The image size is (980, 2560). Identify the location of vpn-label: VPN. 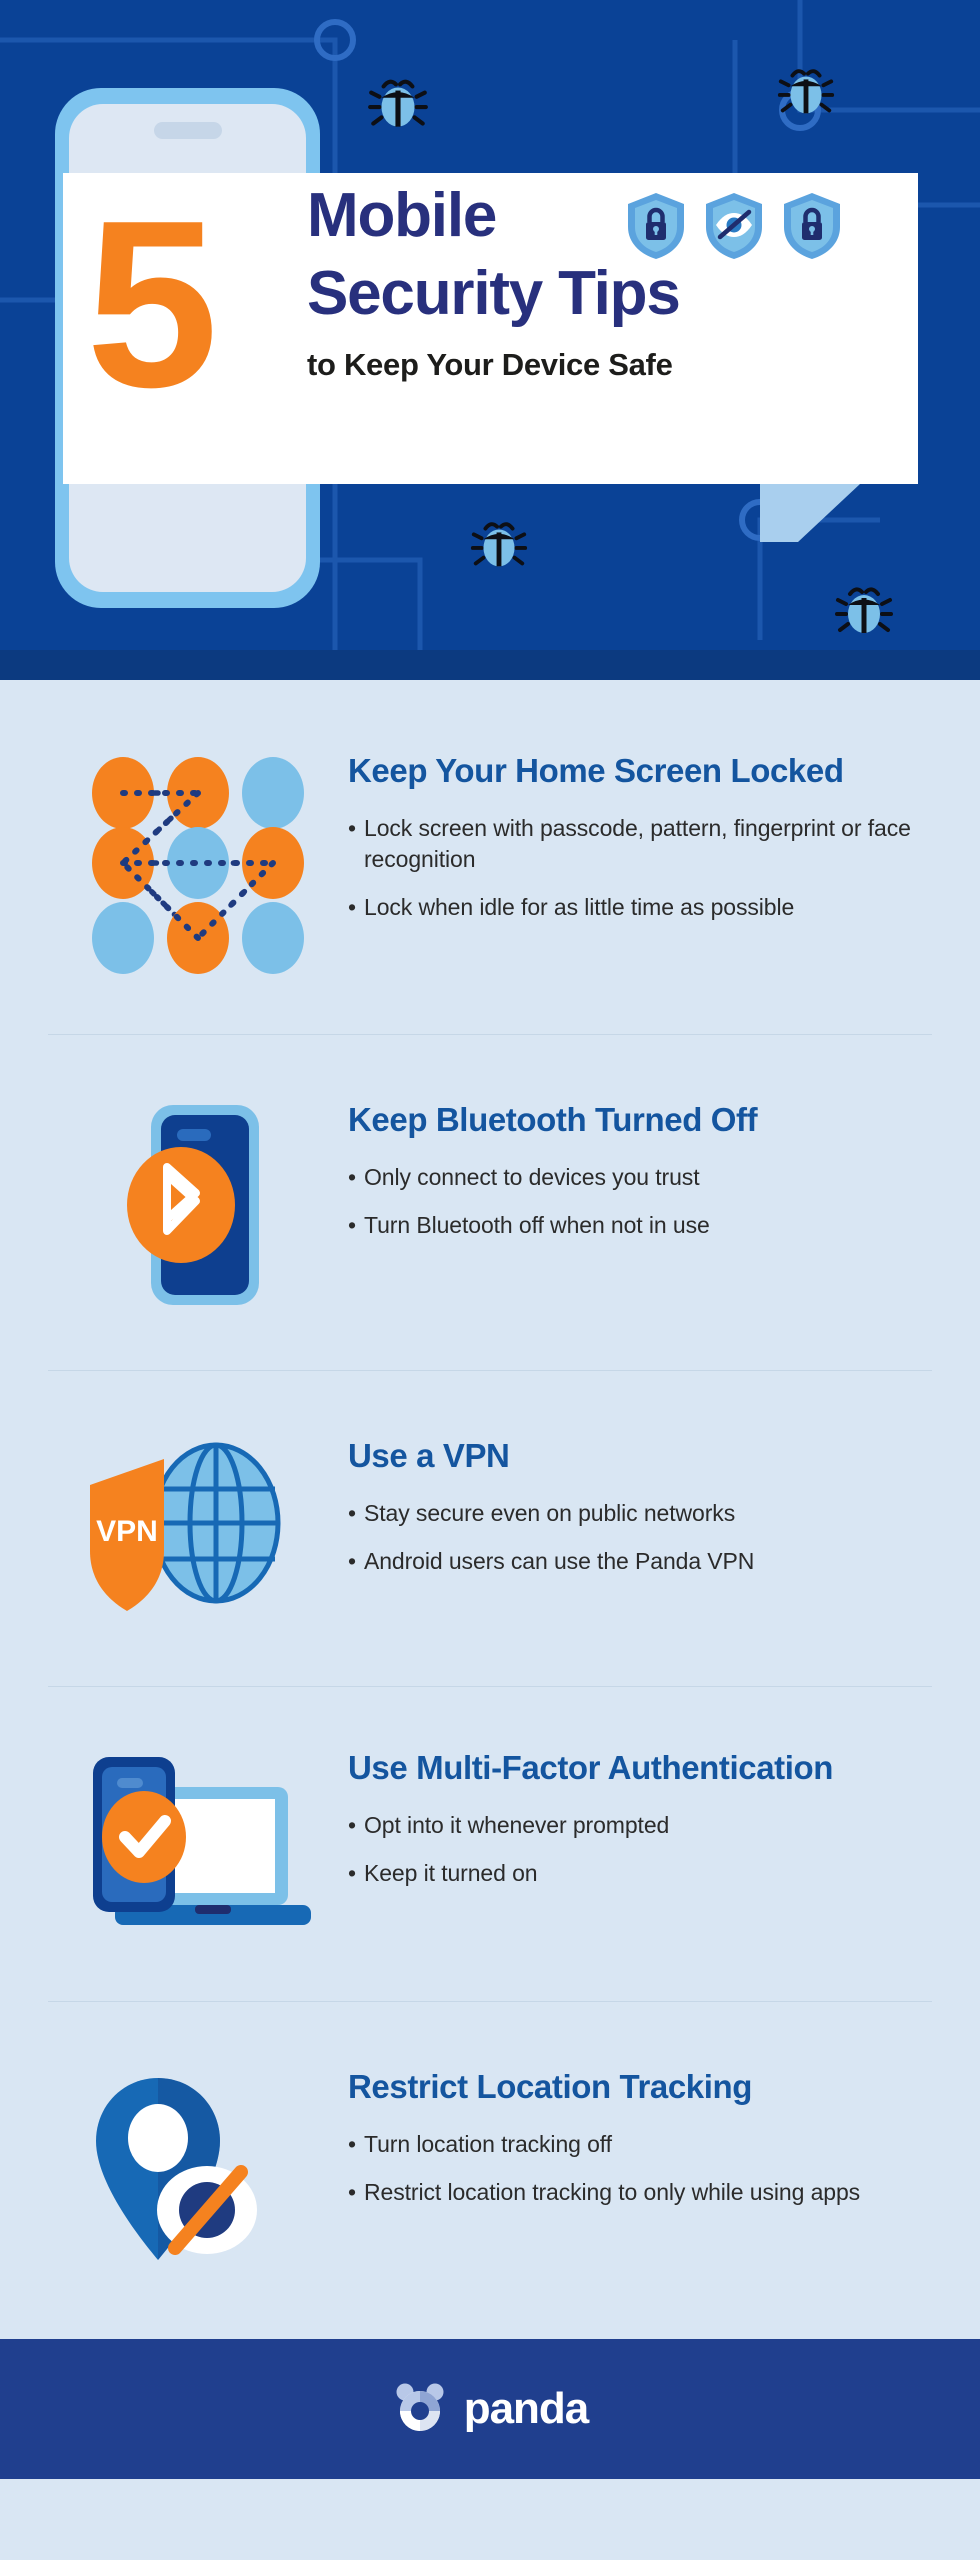
(127, 1531).